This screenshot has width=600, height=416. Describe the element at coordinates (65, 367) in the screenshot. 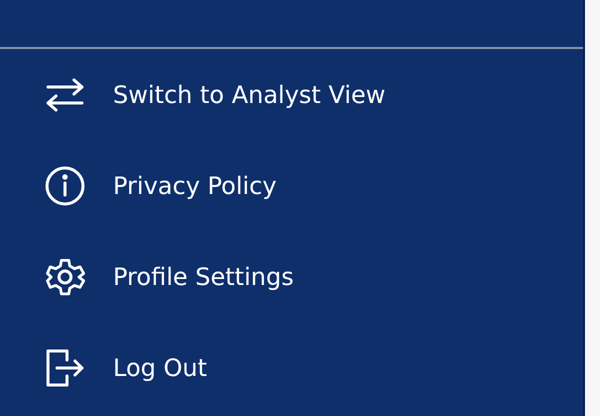

I see `logout-icon` at that location.